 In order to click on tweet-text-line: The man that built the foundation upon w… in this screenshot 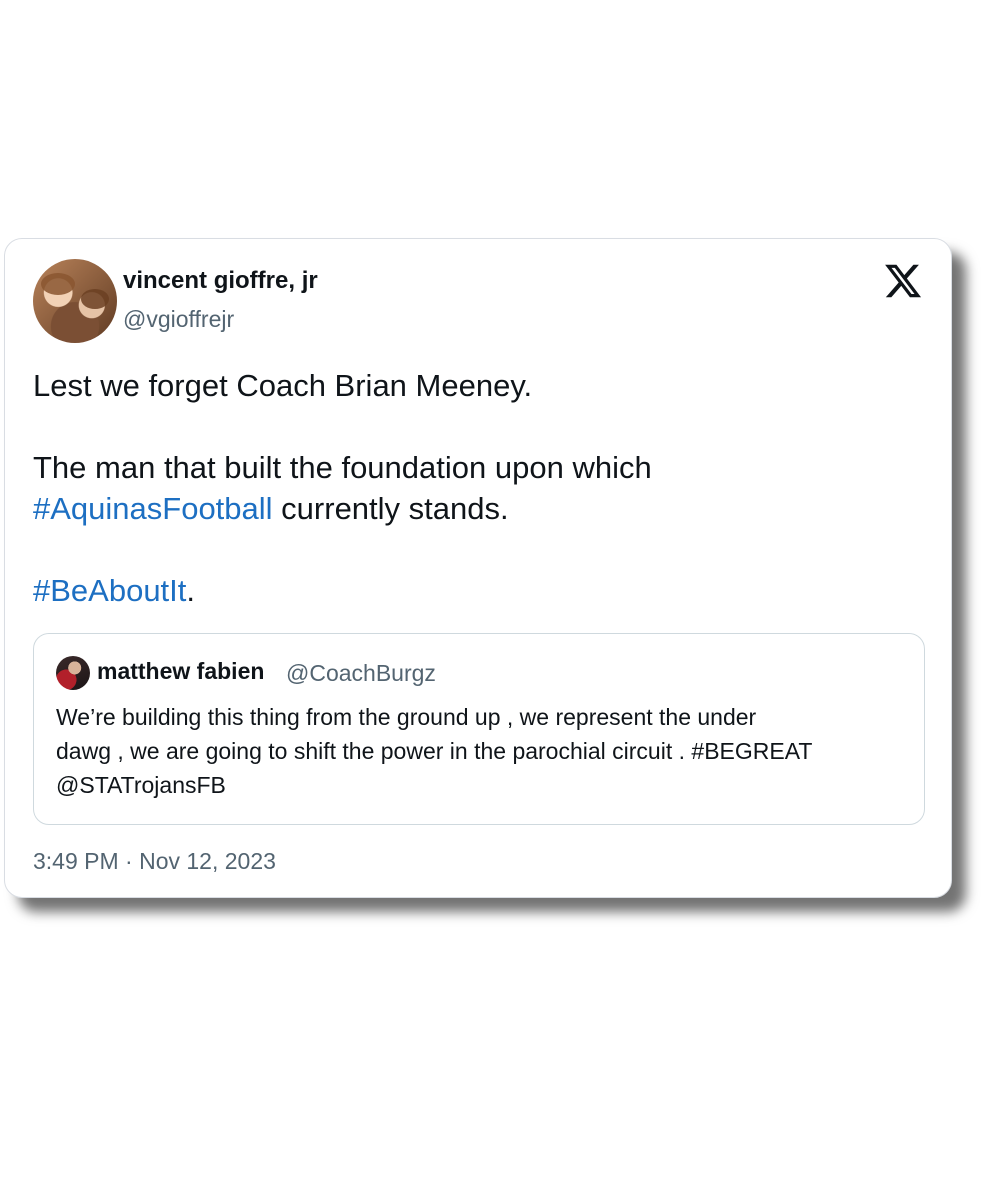, I will do `click(342, 467)`.